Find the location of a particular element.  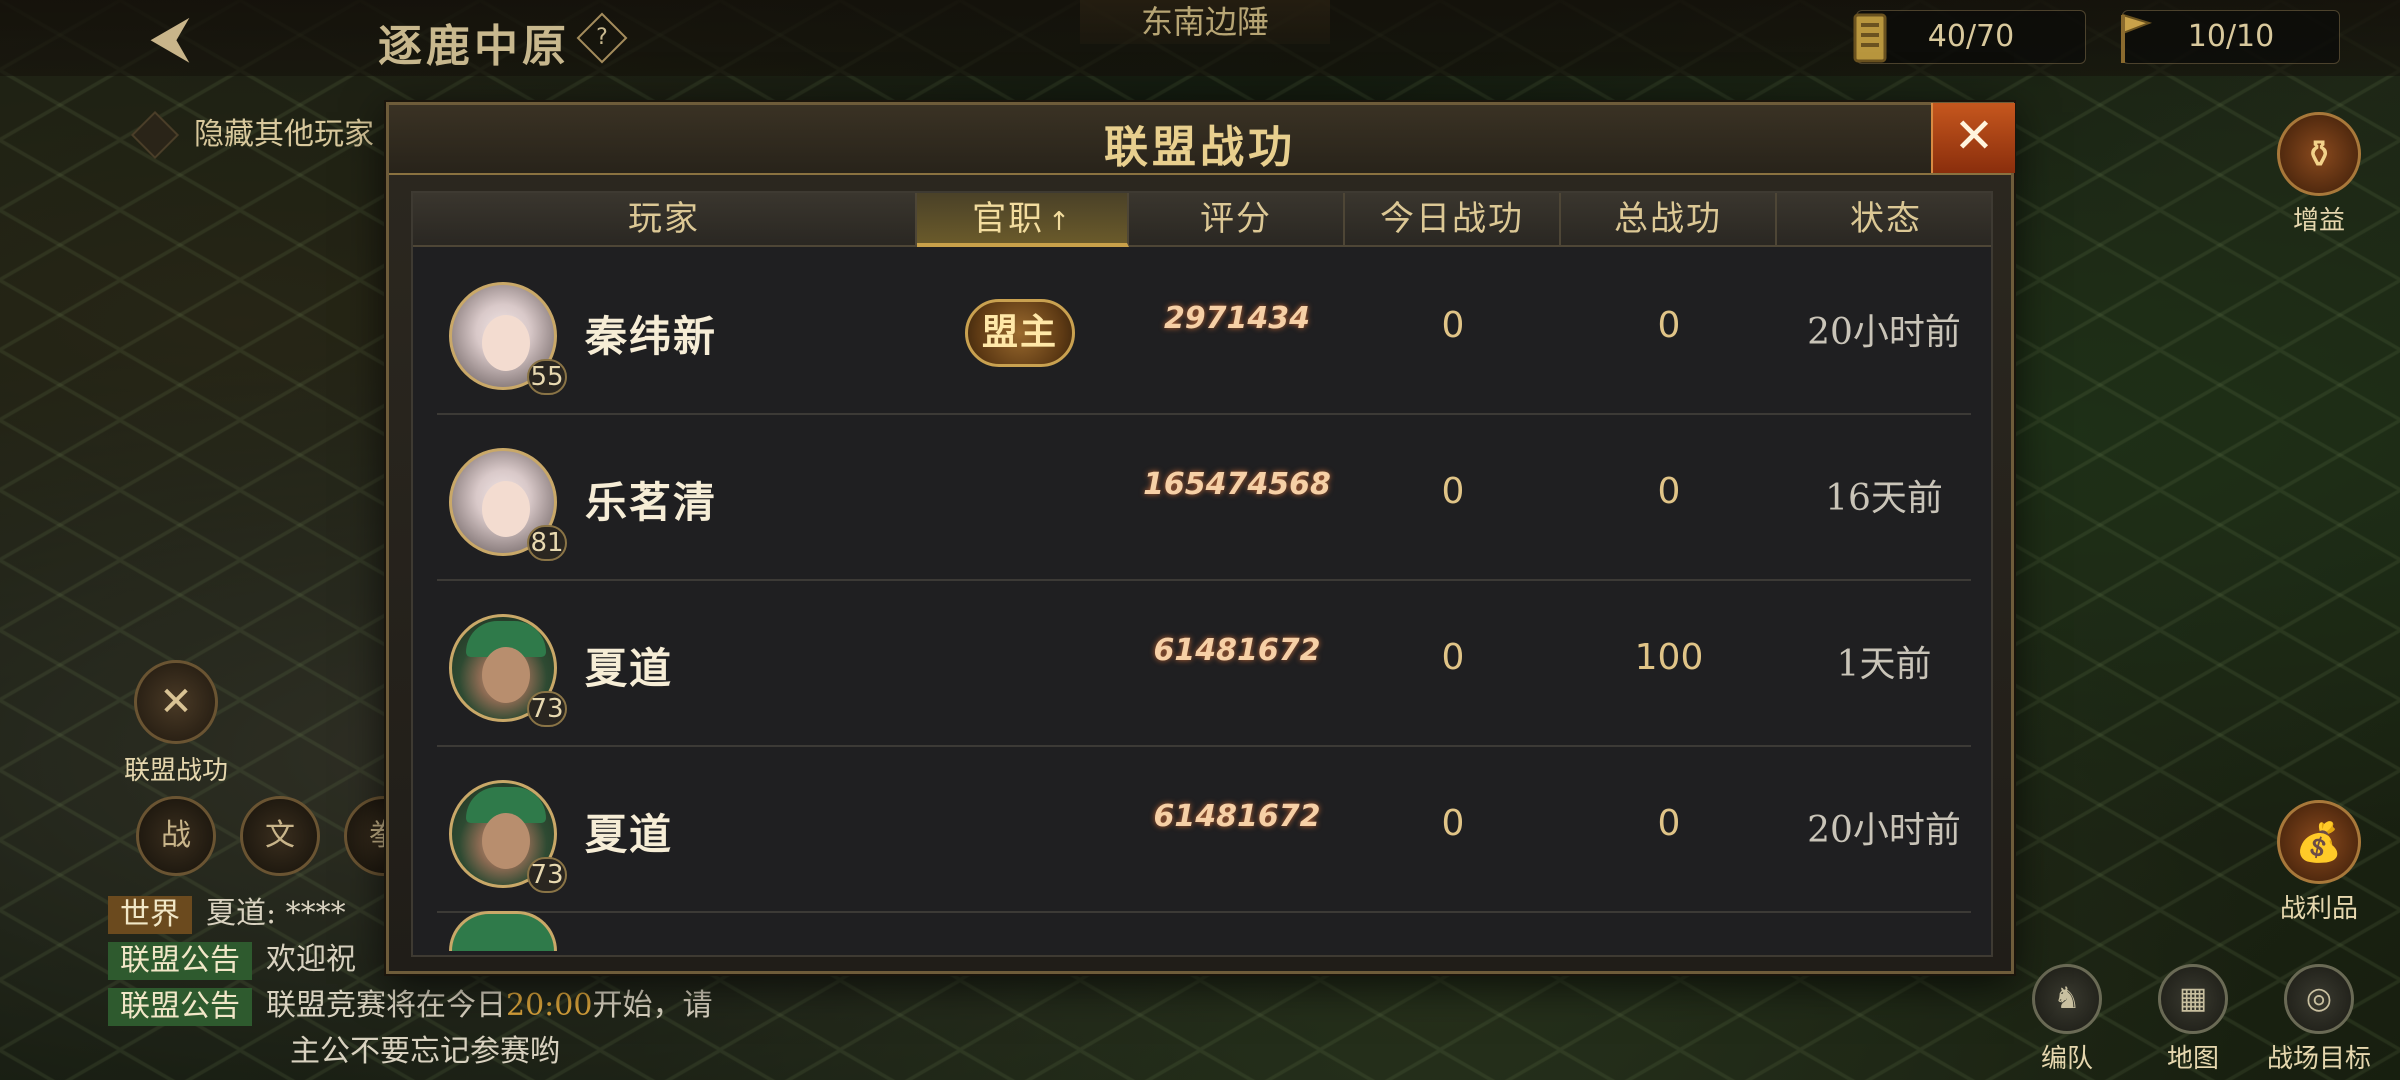

sort-up-arrow-icon: ↑ is located at coordinates (1060, 222).